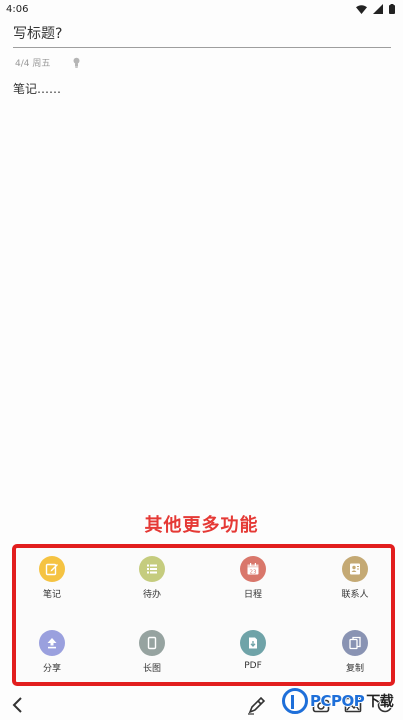 This screenshot has width=403, height=720. I want to click on contact-card-icon, so click(355, 569).